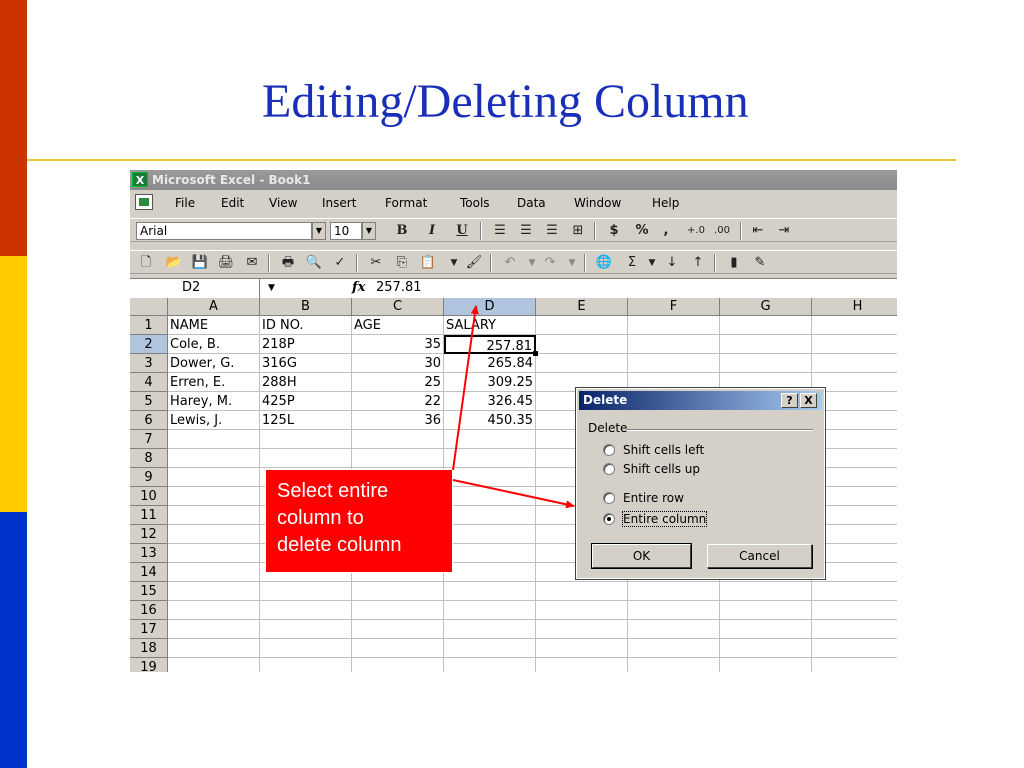  Describe the element at coordinates (696, 231) in the screenshot. I see `increase-decimal-icon: +.0` at that location.